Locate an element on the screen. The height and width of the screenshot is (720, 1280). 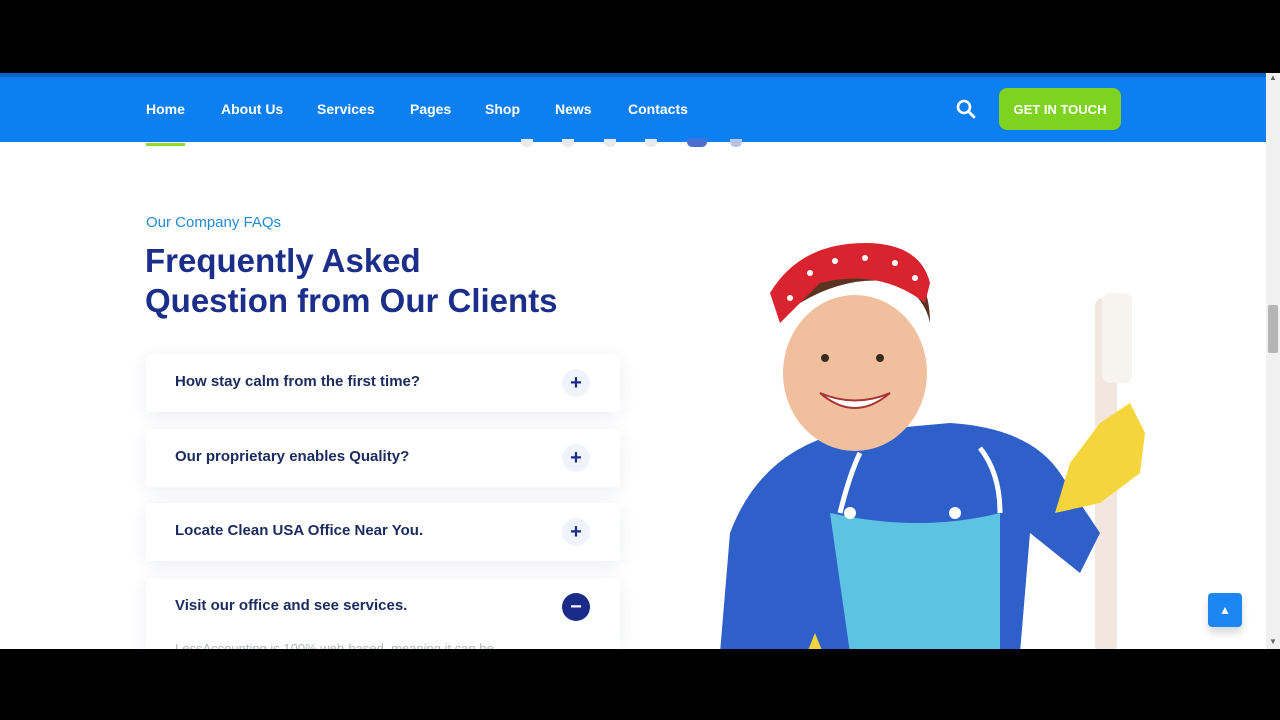
scrollbar: ▲ ▼ is located at coordinates (1273, 361).